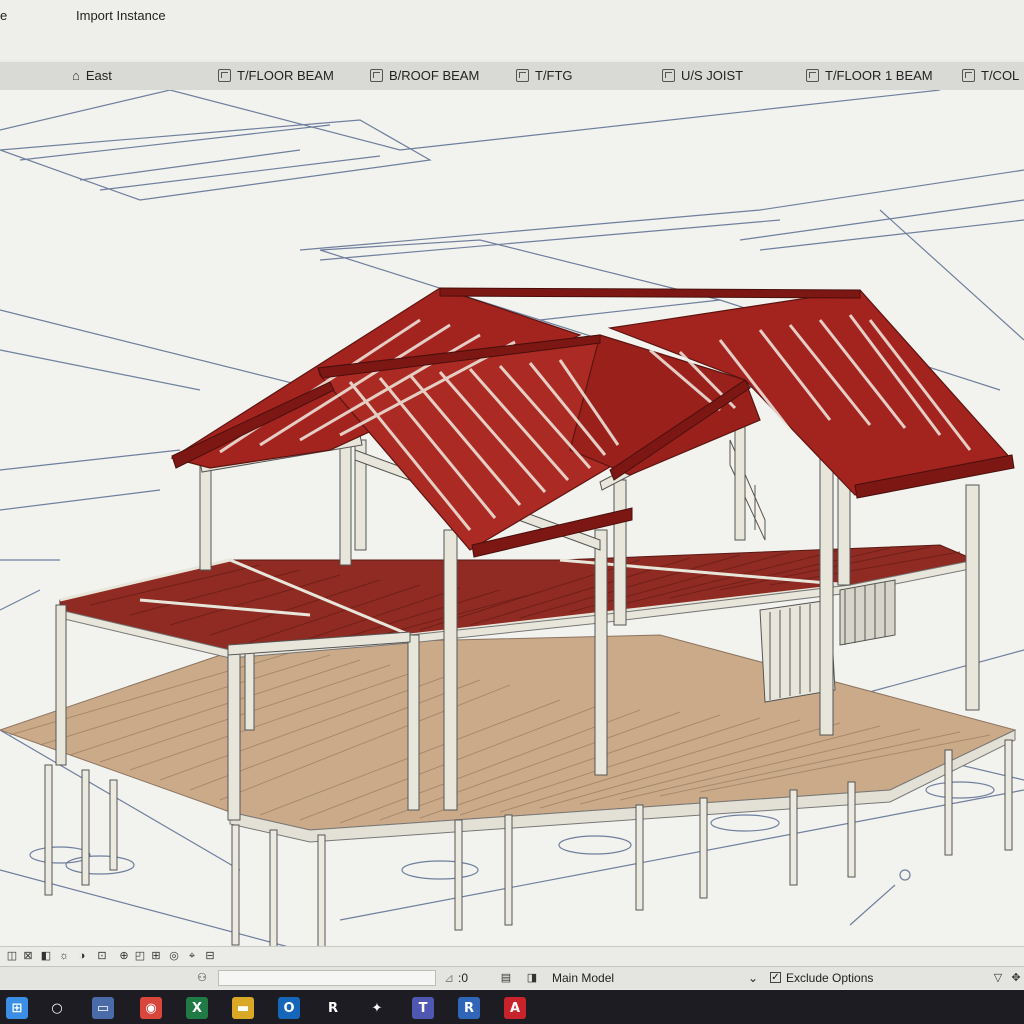  I want to click on recap-icon: R, so click(333, 1008).